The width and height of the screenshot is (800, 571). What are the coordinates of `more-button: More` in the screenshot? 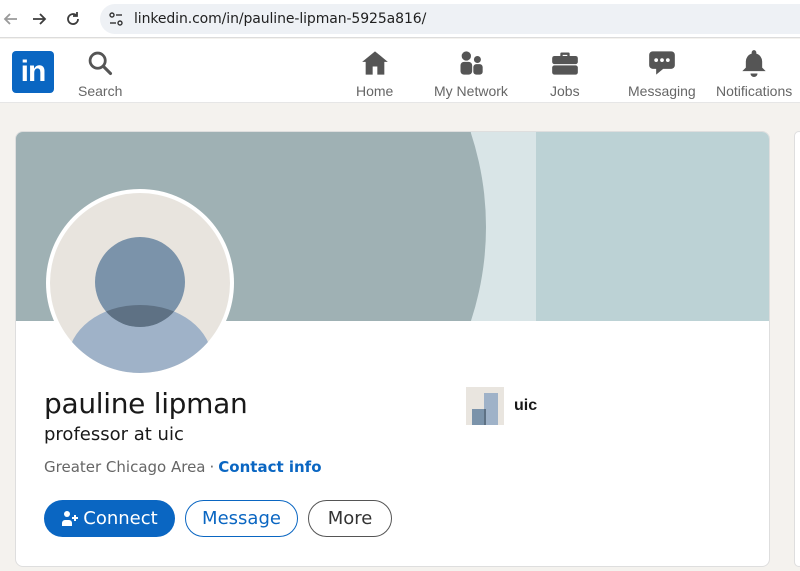 It's located at (350, 518).